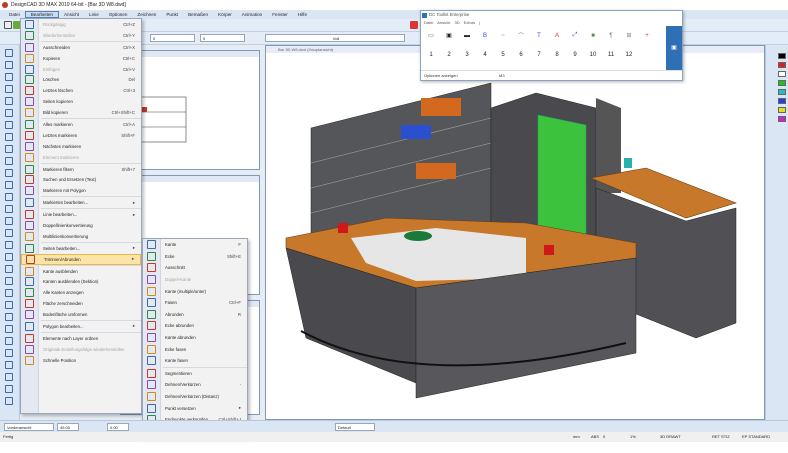 The width and height of the screenshot is (788, 453). I want to click on printer-icon: ▣, so click(449, 35).